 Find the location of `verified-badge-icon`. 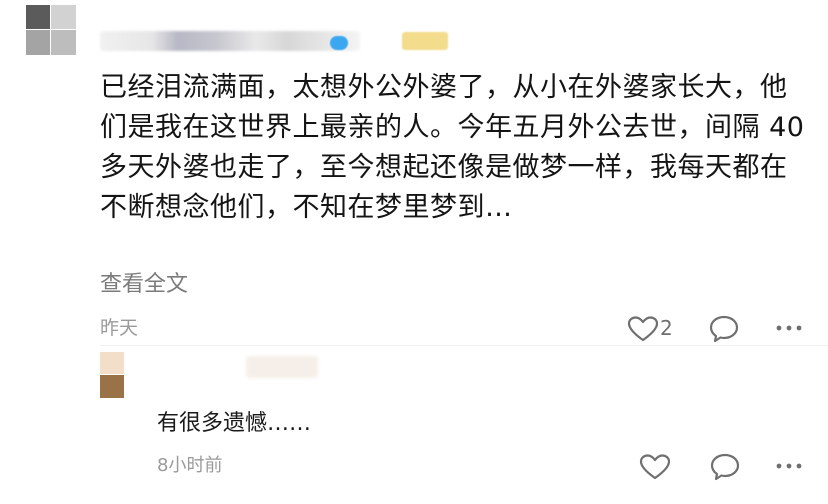

verified-badge-icon is located at coordinates (339, 43).